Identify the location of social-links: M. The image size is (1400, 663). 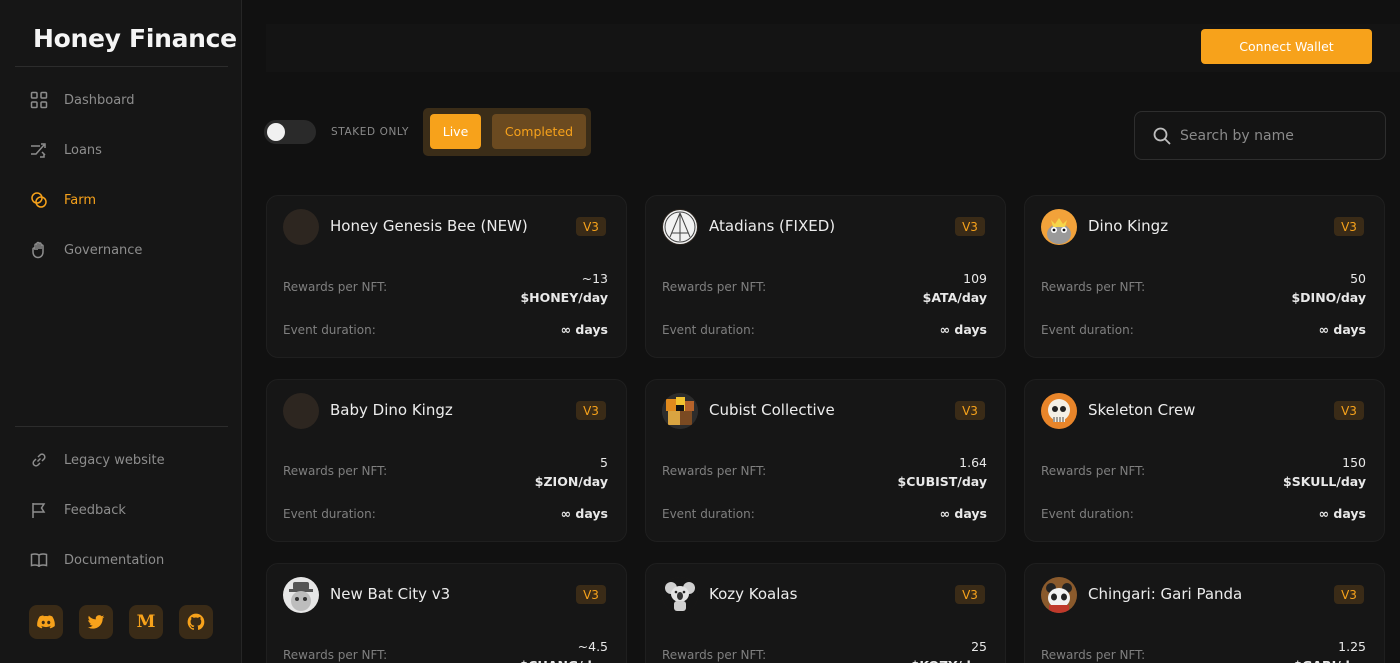
(121, 622).